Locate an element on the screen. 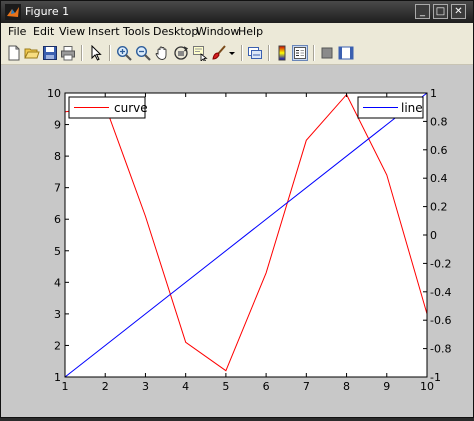 Image resolution: width=474 pixels, height=421 pixels. matlab-icon is located at coordinates (13, 12).